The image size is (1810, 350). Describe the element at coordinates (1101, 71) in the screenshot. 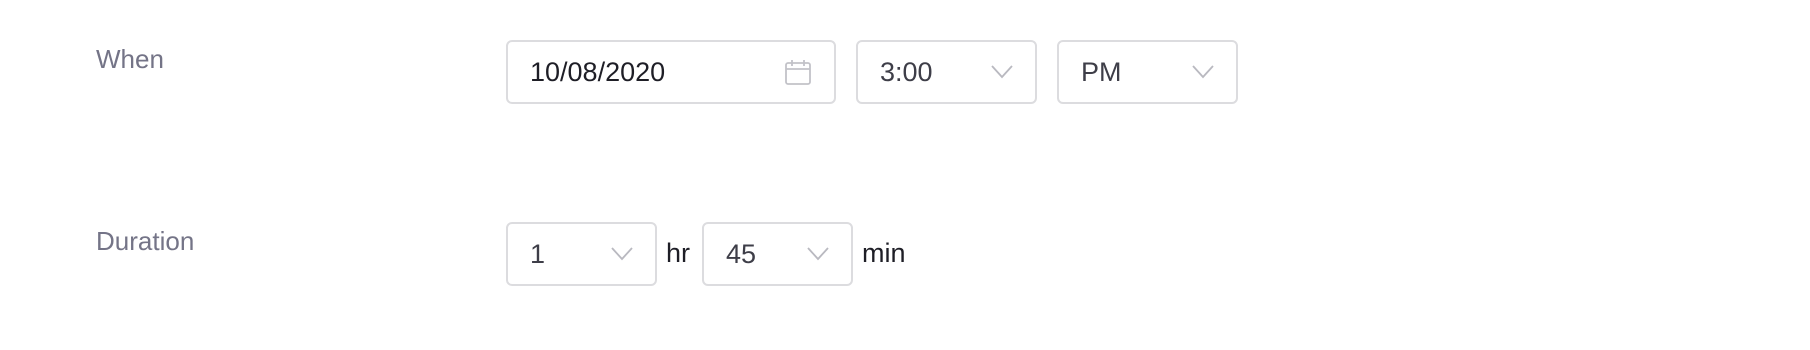

I see `meridiem-value: PM` at that location.